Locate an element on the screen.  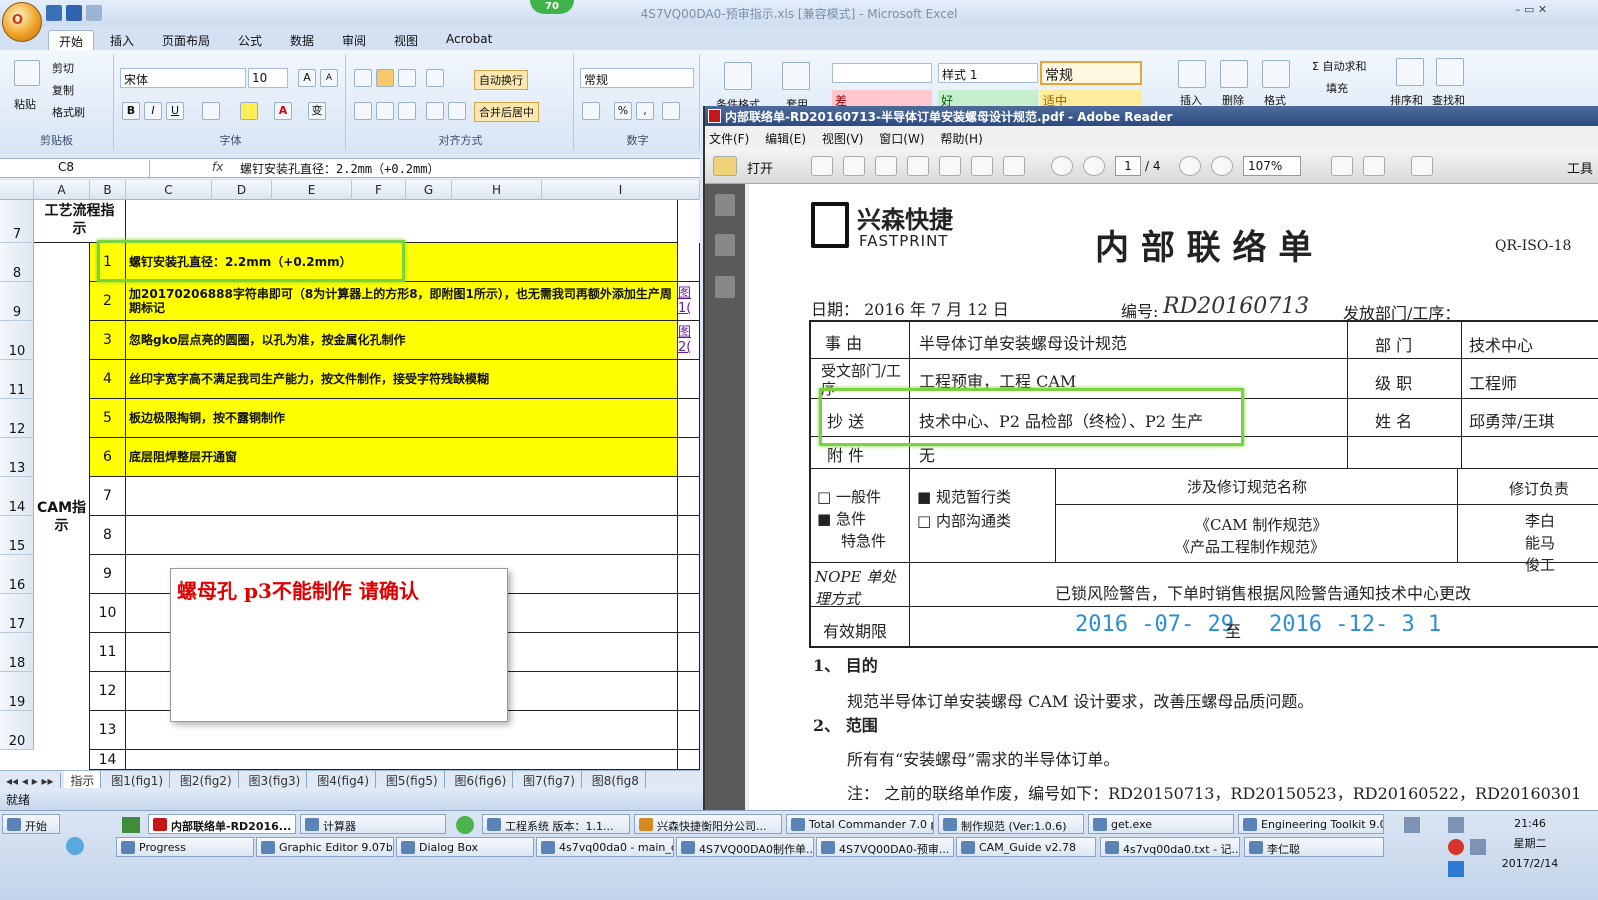
style-normal: 常规 is located at coordinates (1091, 73).